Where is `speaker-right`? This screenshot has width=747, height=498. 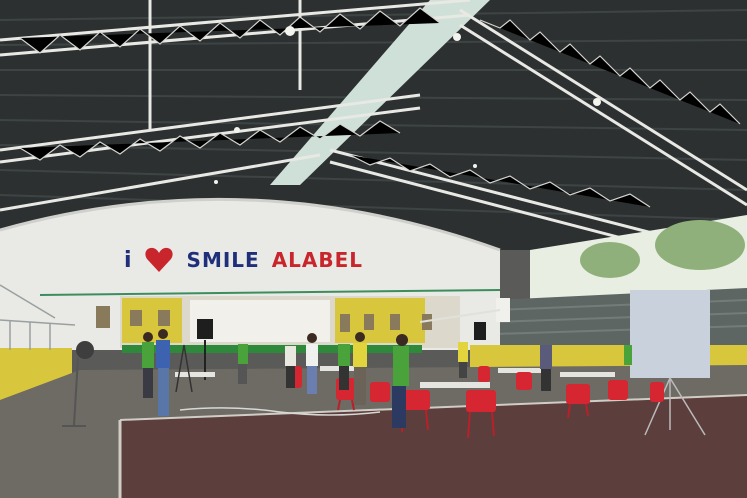
speaker-right is located at coordinates (480, 331).